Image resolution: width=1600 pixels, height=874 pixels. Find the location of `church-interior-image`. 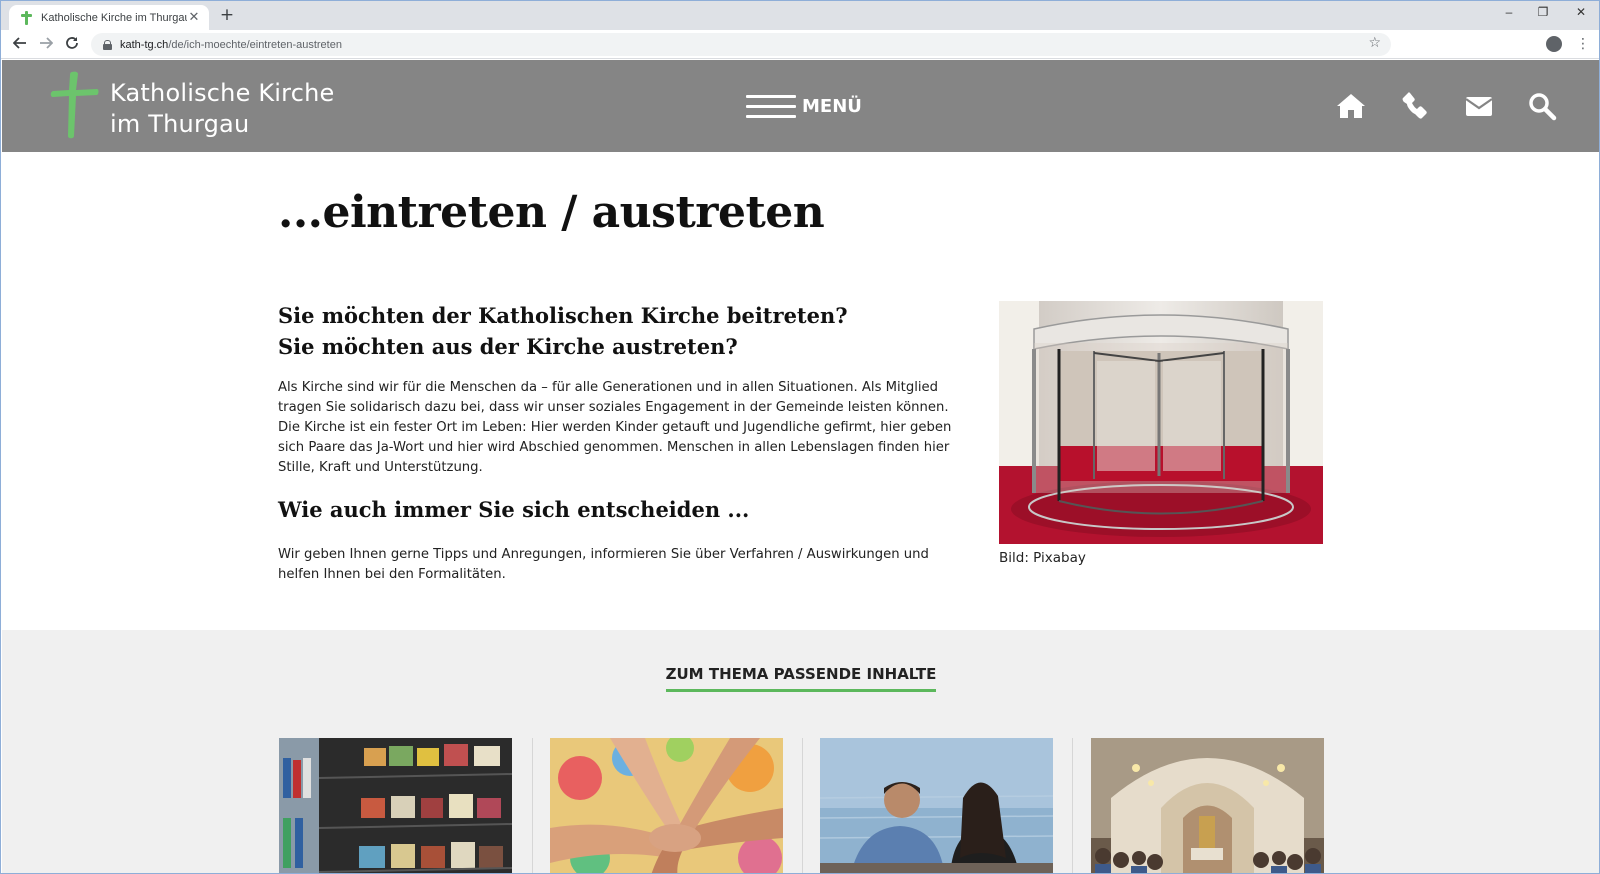

church-interior-image is located at coordinates (1207, 805).